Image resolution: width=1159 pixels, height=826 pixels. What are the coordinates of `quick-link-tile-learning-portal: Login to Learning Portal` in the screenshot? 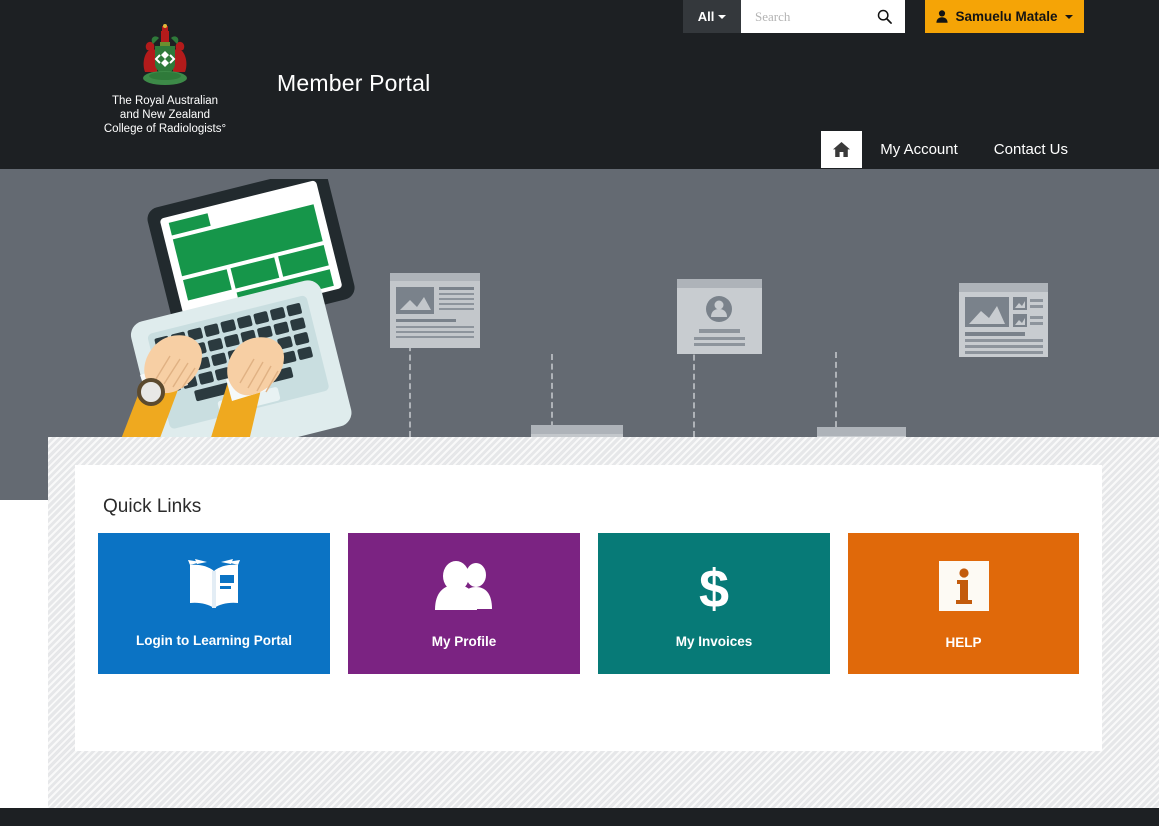 It's located at (214, 603).